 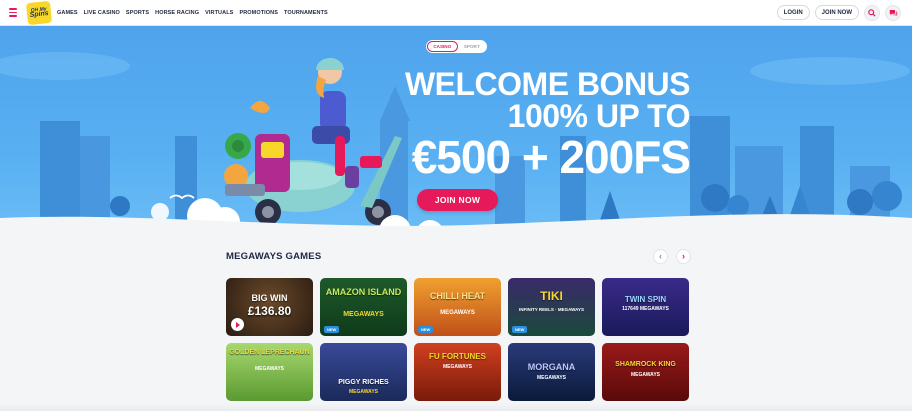 What do you see at coordinates (219, 13) in the screenshot?
I see `nav-virtuals: VIRTUALS` at bounding box center [219, 13].